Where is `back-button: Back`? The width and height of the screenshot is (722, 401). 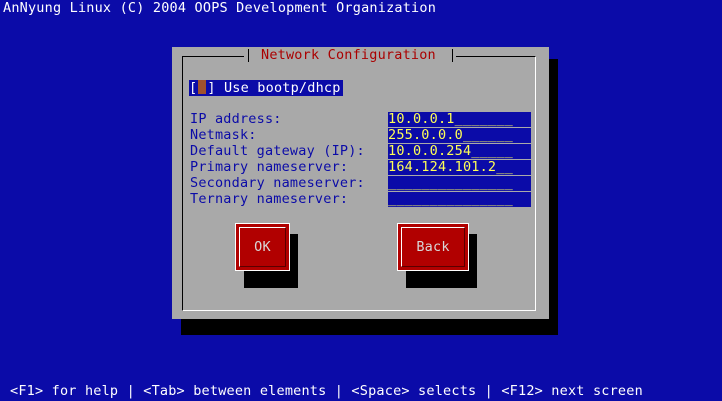 back-button: Back is located at coordinates (433, 247).